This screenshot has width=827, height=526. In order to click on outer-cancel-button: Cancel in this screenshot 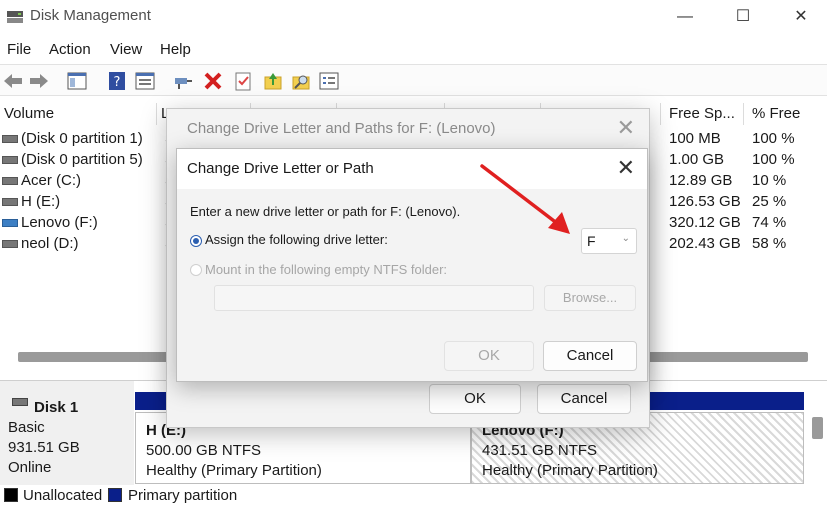, I will do `click(584, 399)`.